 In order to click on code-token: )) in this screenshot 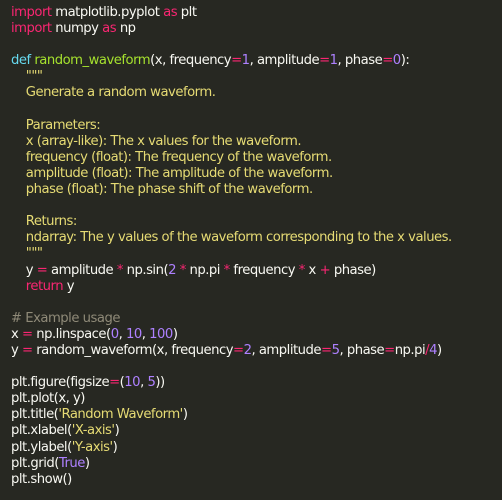, I will do `click(160, 383)`.